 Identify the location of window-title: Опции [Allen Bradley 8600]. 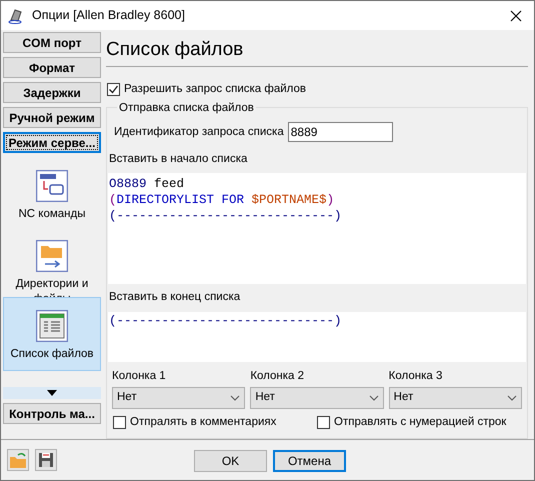
(108, 15).